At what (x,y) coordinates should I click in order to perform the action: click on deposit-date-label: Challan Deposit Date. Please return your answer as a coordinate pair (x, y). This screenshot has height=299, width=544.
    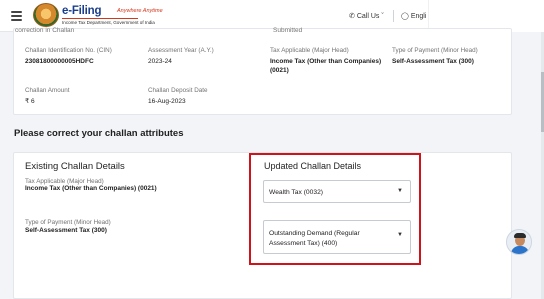
    Looking at the image, I should click on (178, 90).